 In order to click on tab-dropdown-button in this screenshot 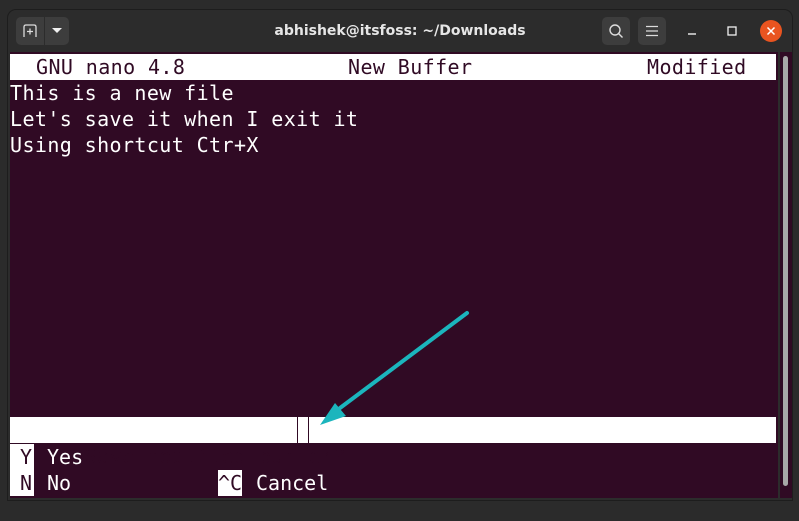, I will do `click(56, 31)`.